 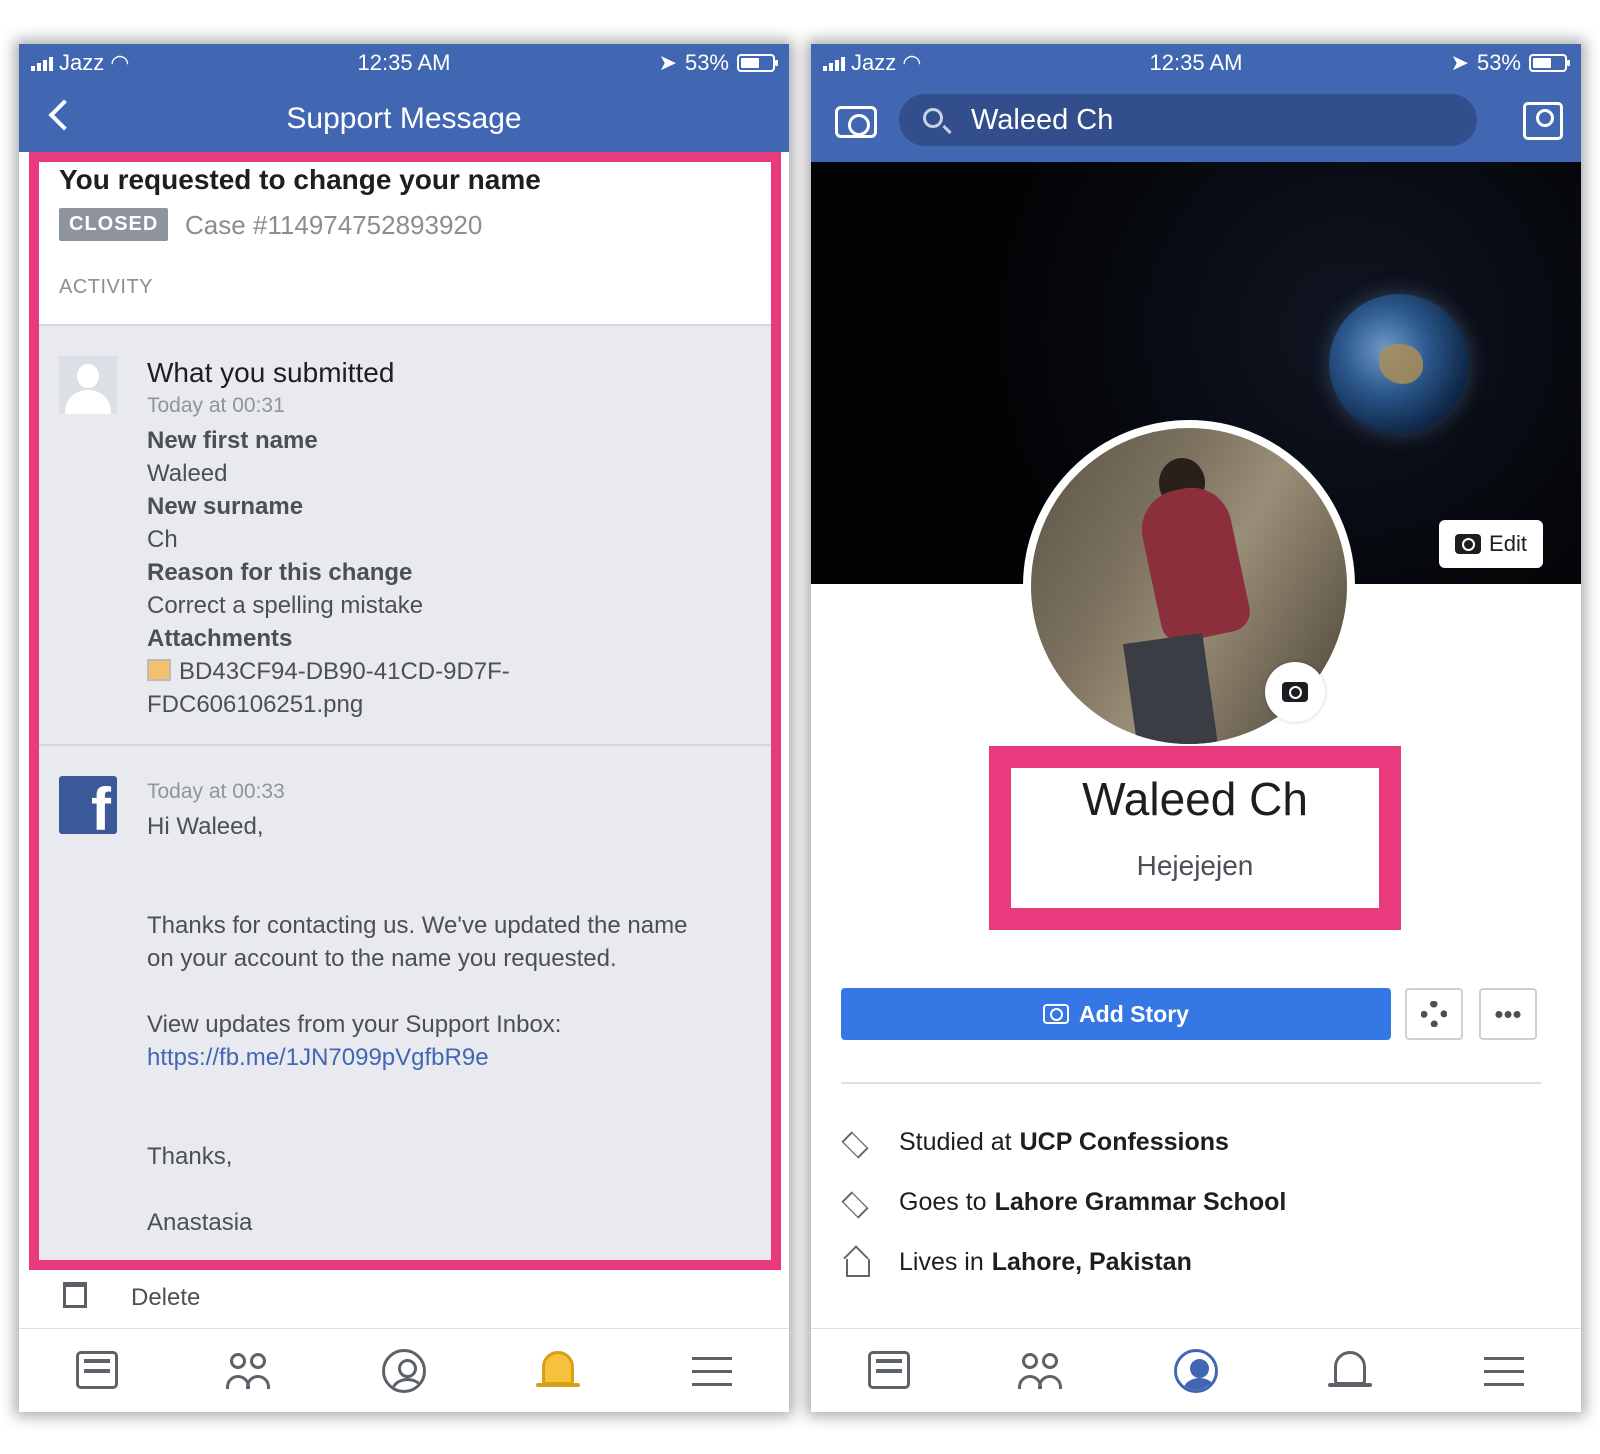 I want to click on info-location: Lives in Lahore, Pakistan, so click(x=1191, y=1262).